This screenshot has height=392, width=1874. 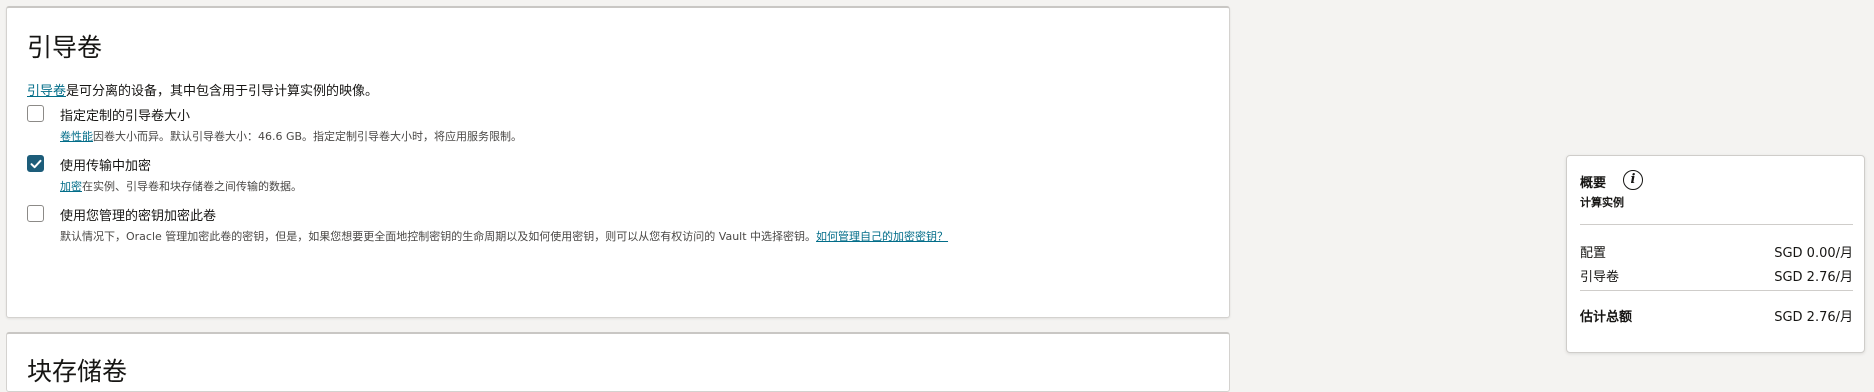 What do you see at coordinates (71, 186) in the screenshot?
I see `encryption-link: 加密` at bounding box center [71, 186].